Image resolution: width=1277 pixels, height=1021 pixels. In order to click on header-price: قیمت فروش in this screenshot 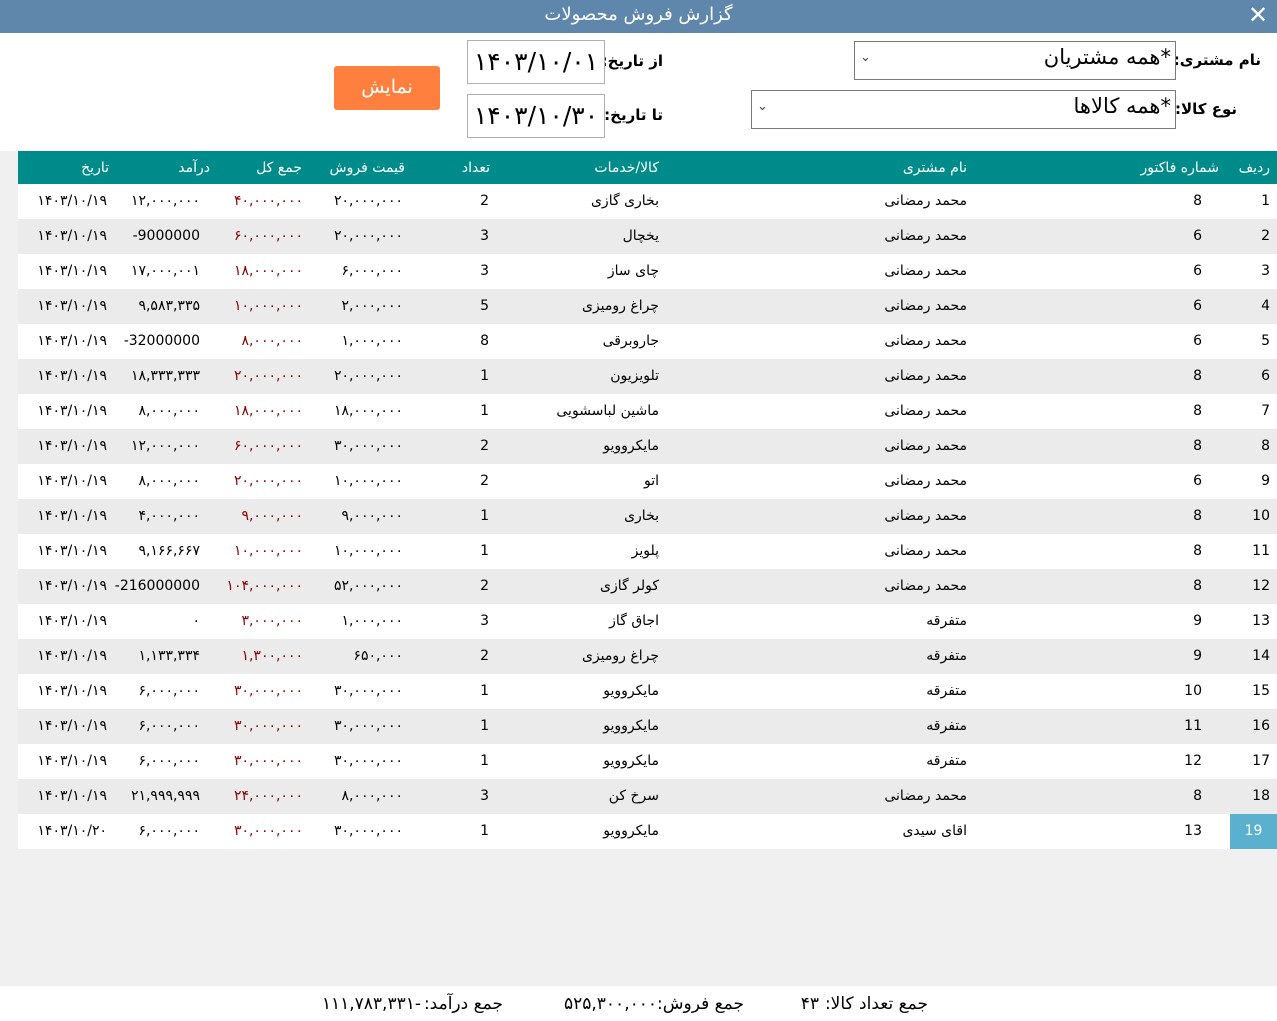, I will do `click(367, 168)`.